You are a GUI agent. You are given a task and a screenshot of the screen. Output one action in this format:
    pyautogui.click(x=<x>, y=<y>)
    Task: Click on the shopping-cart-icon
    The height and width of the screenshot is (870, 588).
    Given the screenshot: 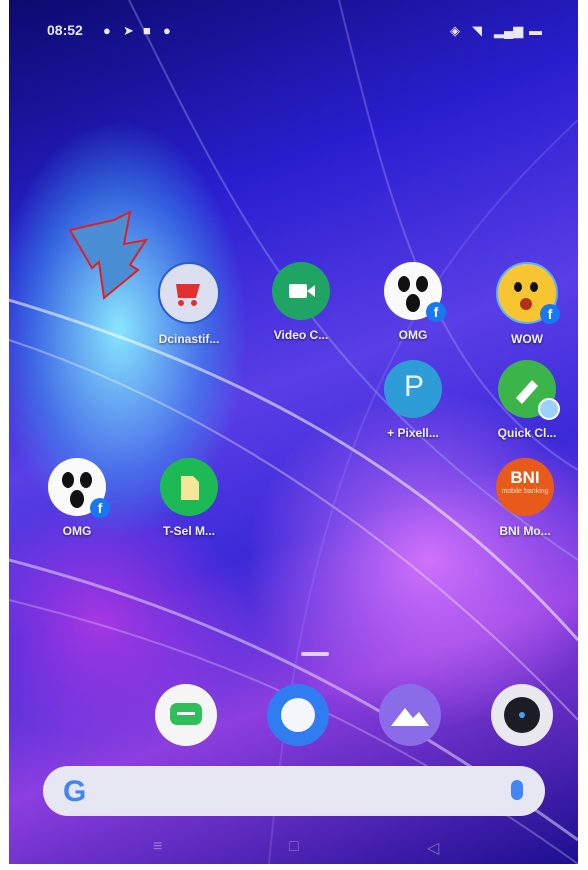 What is the action you would take?
    pyautogui.click(x=189, y=293)
    